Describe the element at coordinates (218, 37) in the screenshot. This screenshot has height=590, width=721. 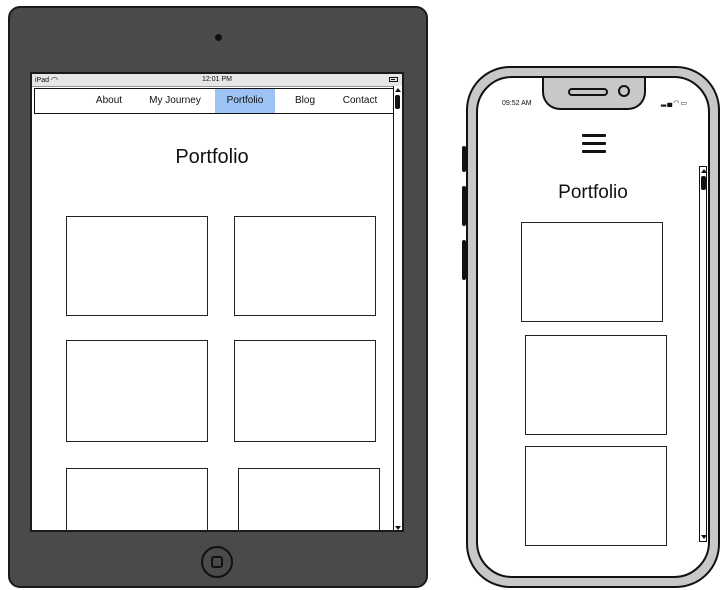
I see `tablet-camera` at that location.